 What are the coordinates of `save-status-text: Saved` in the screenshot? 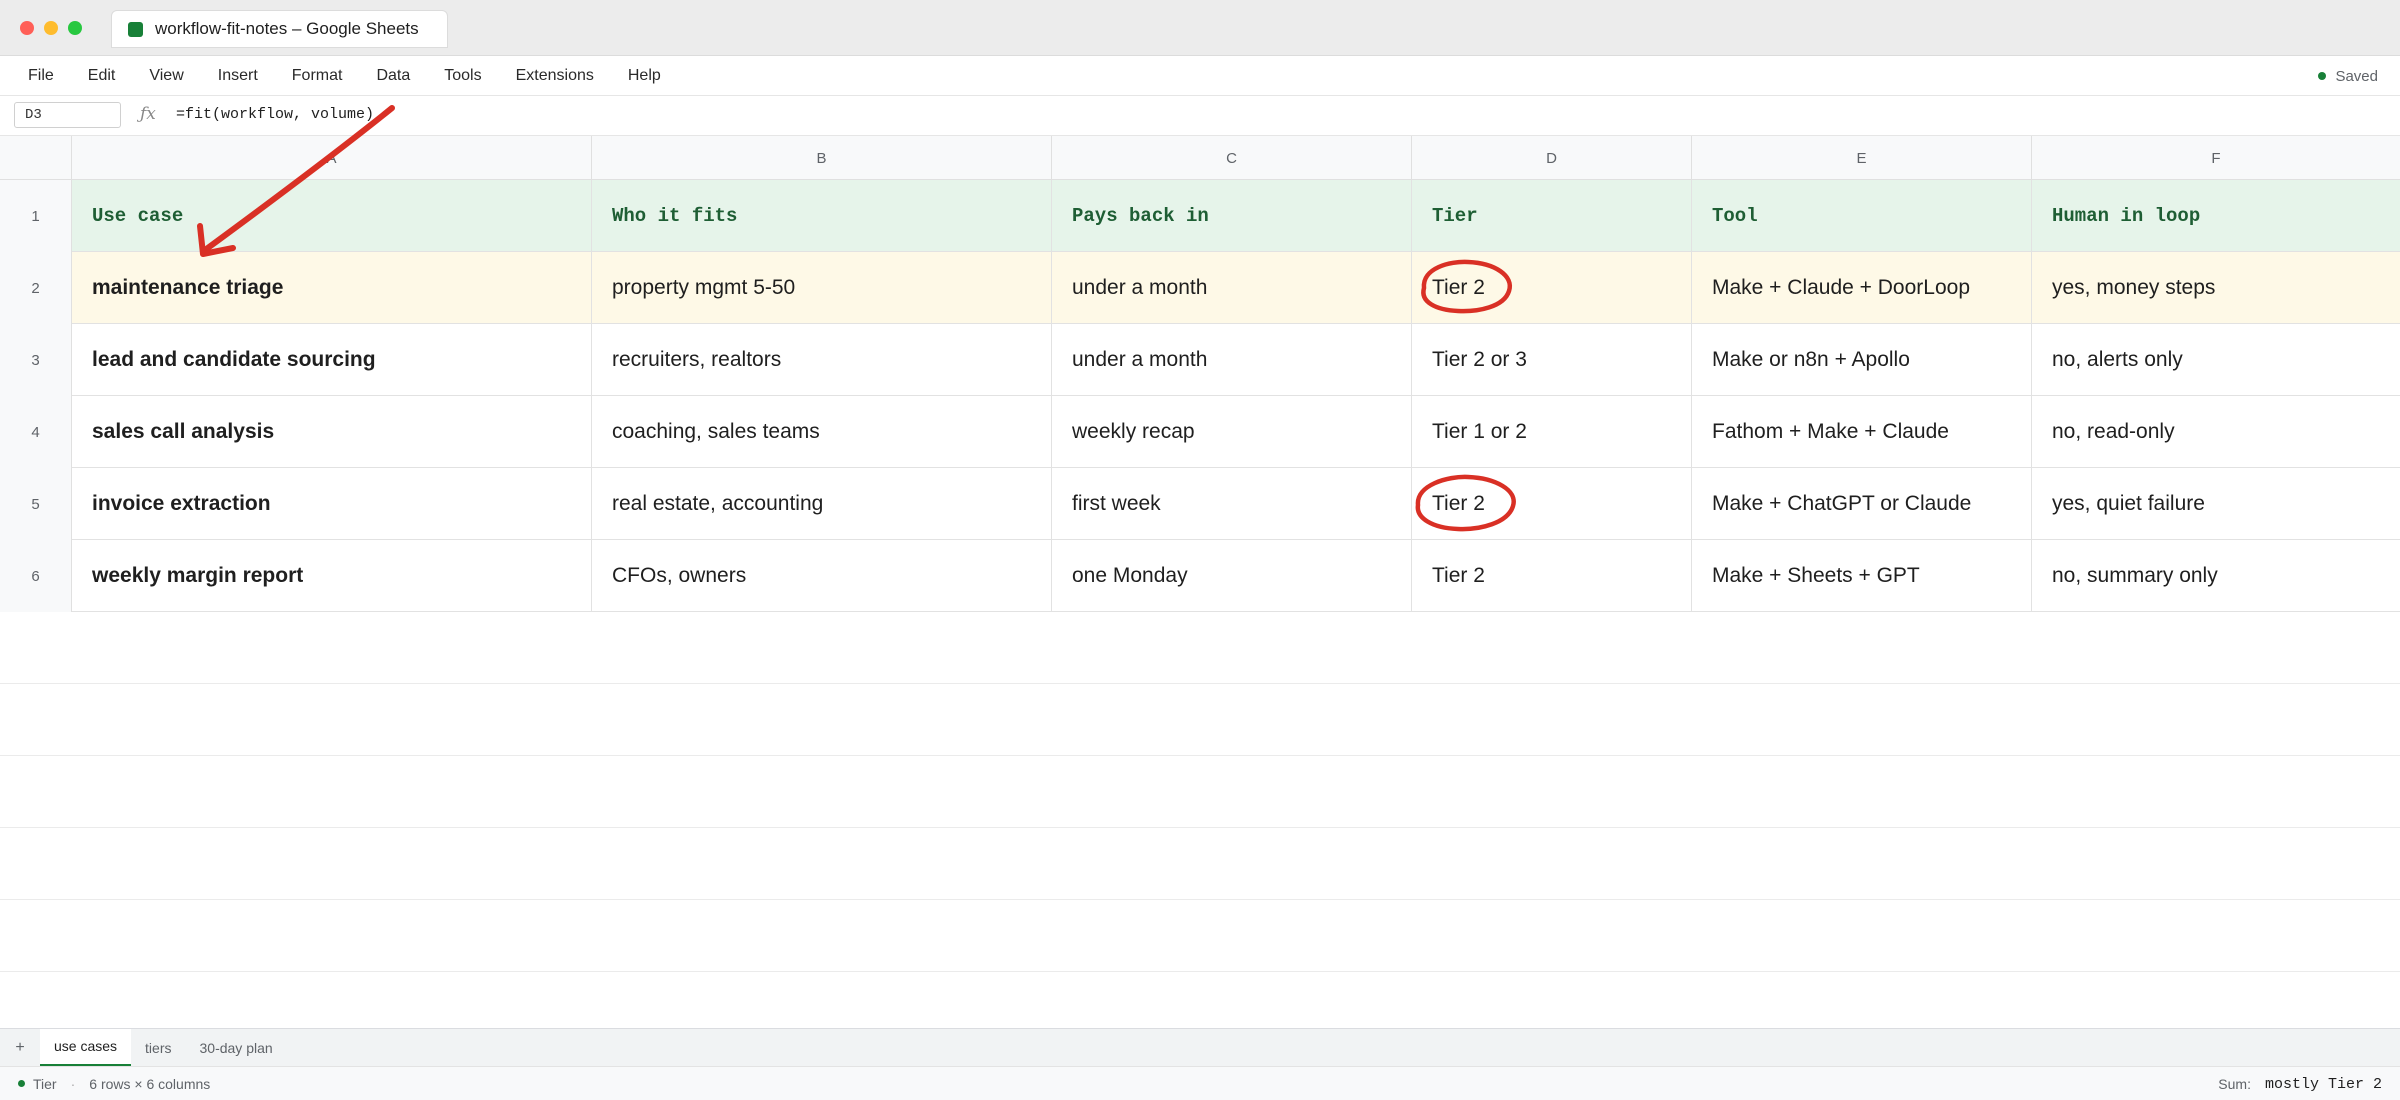 It's located at (2356, 76).